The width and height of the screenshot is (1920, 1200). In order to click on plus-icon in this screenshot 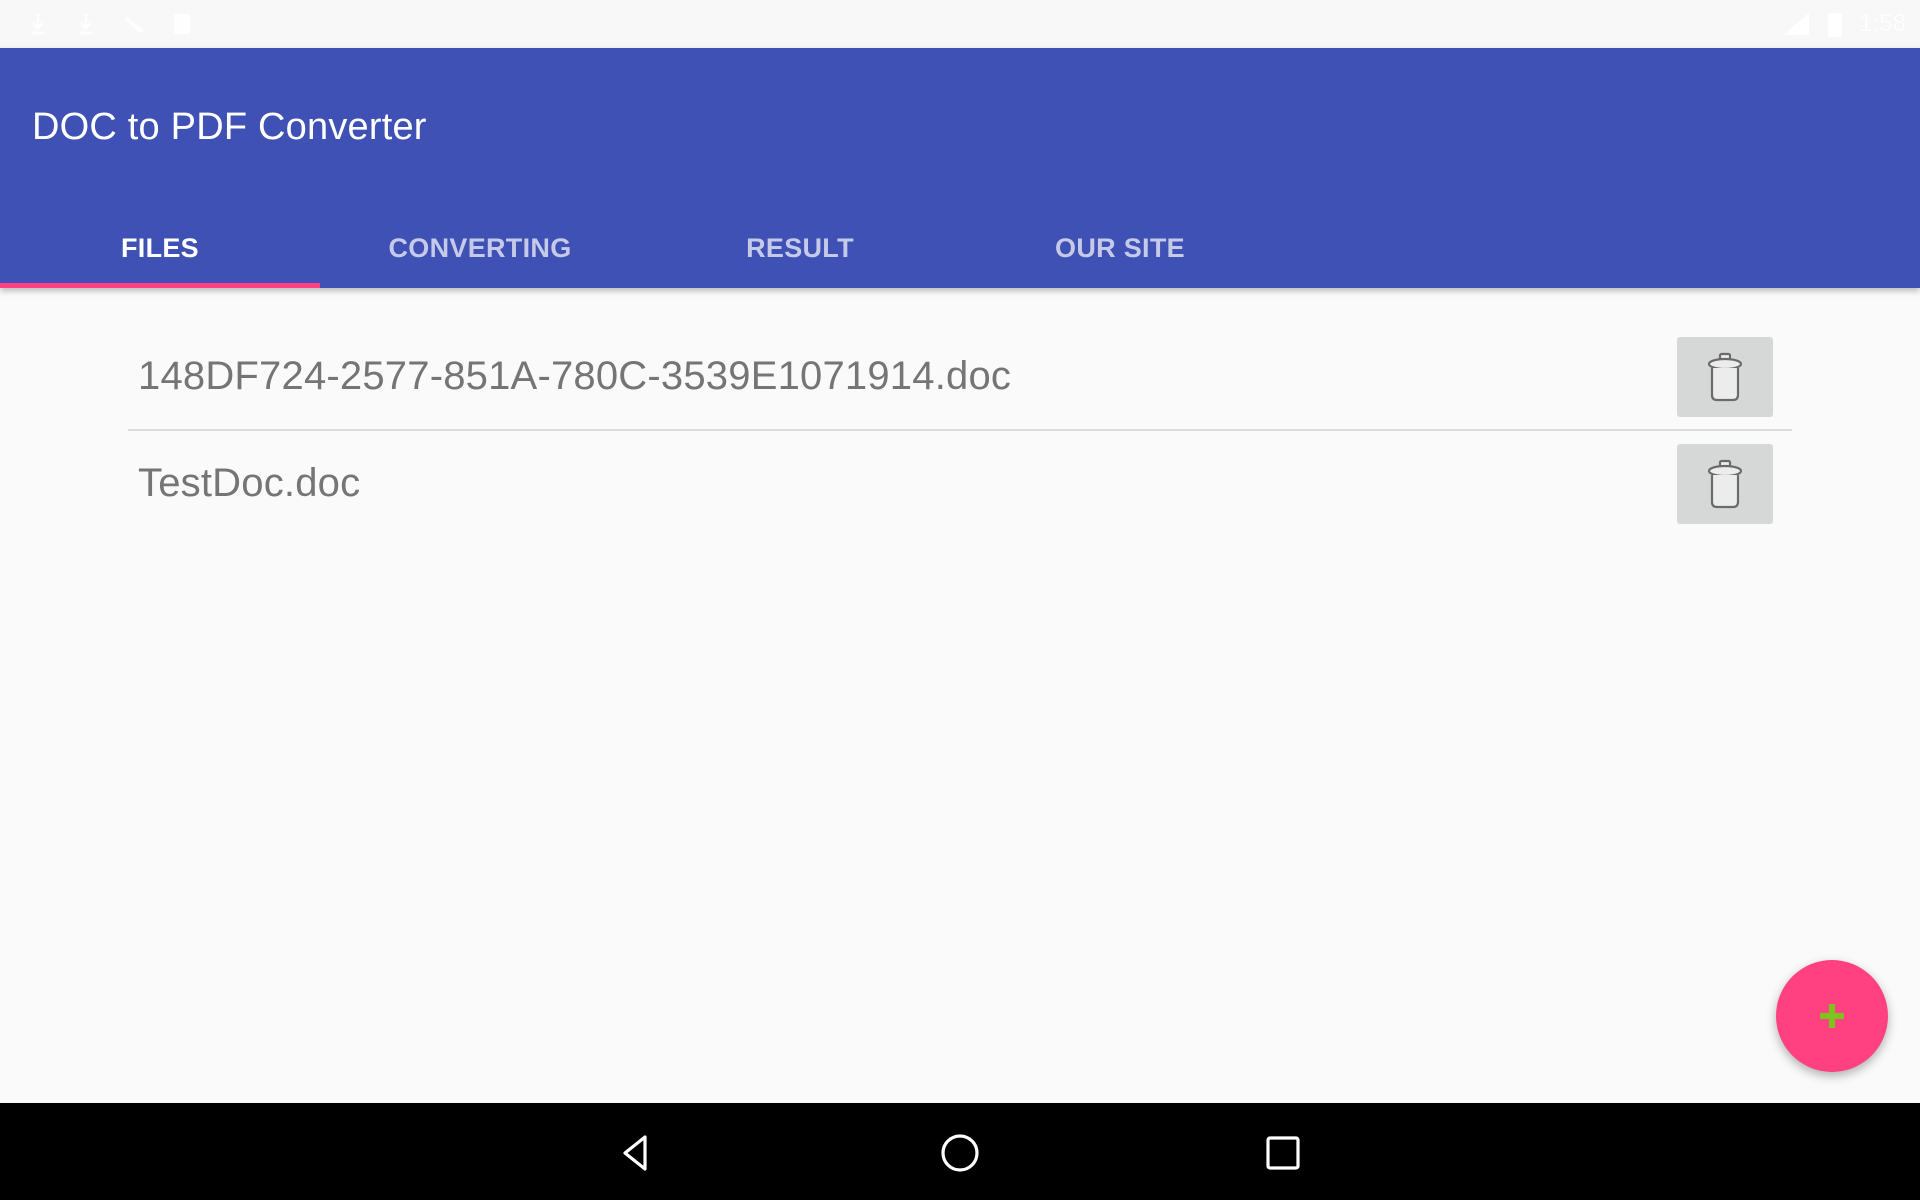, I will do `click(1832, 1016)`.